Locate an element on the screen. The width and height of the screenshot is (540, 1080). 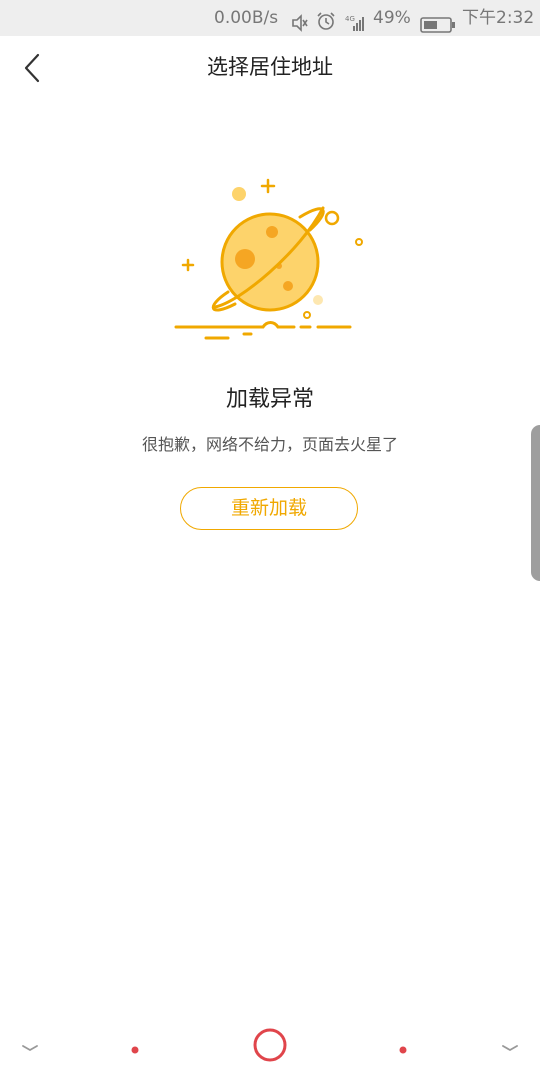
navigation-bar: 选择居住地址 is located at coordinates (270, 67).